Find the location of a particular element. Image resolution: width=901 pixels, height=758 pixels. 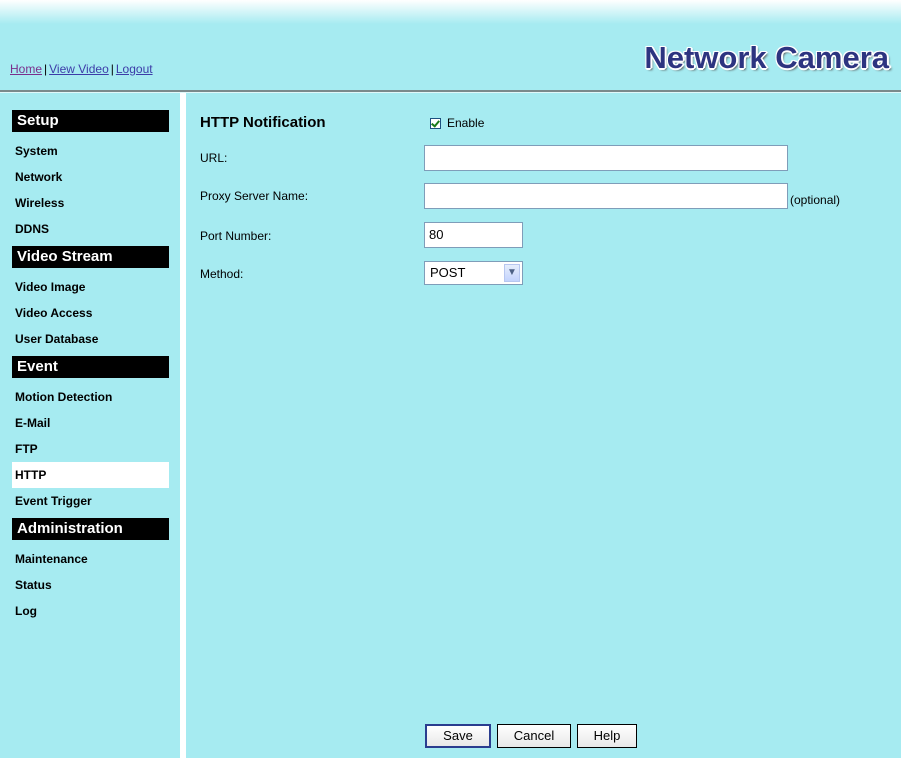

sidebar-item-event-trigger: Event Trigger is located at coordinates (92, 501).